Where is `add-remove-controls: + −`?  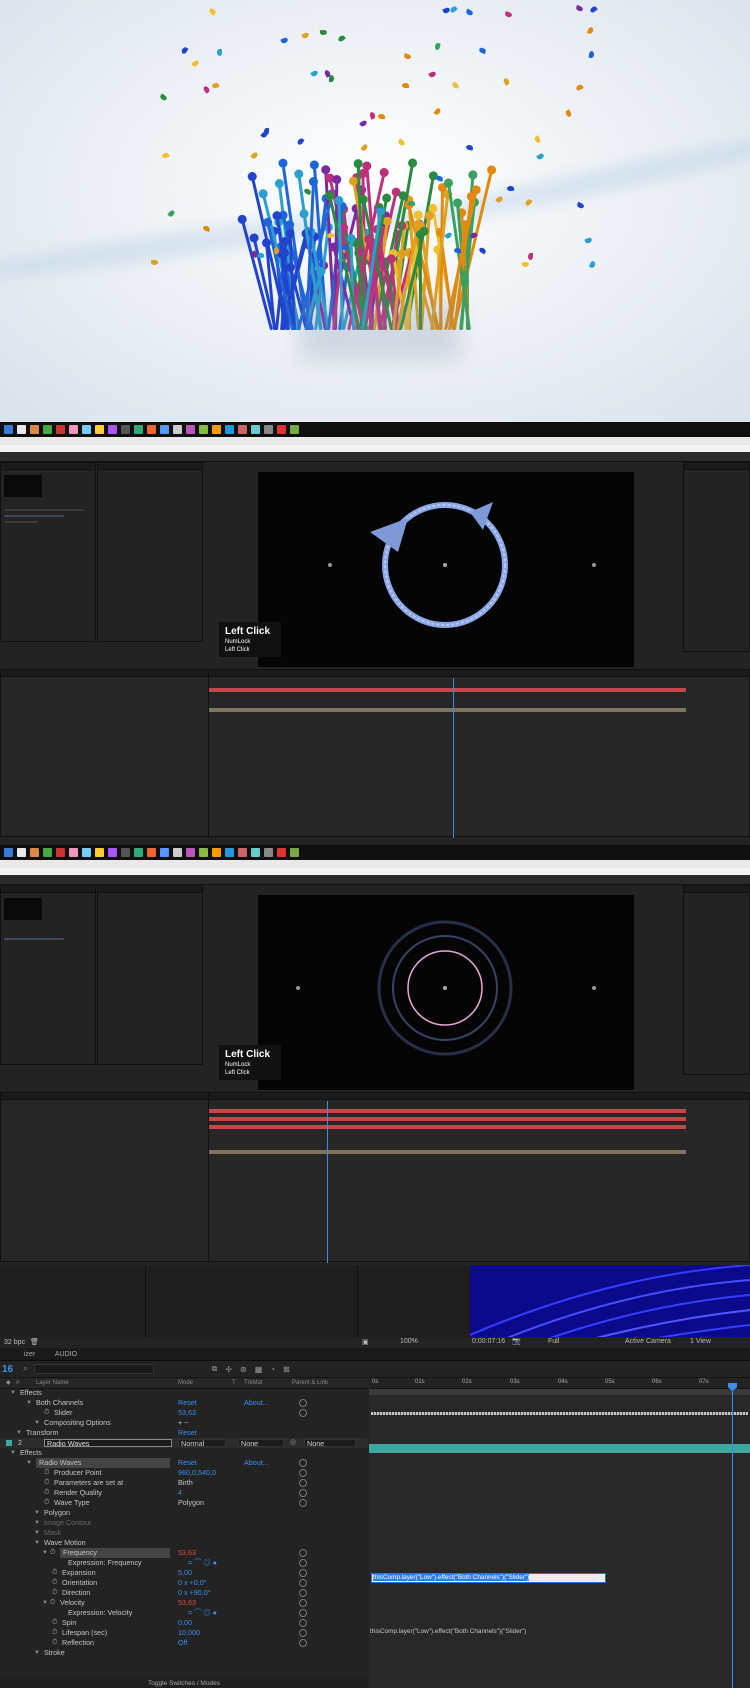
add-remove-controls: + − is located at coordinates (183, 1423).